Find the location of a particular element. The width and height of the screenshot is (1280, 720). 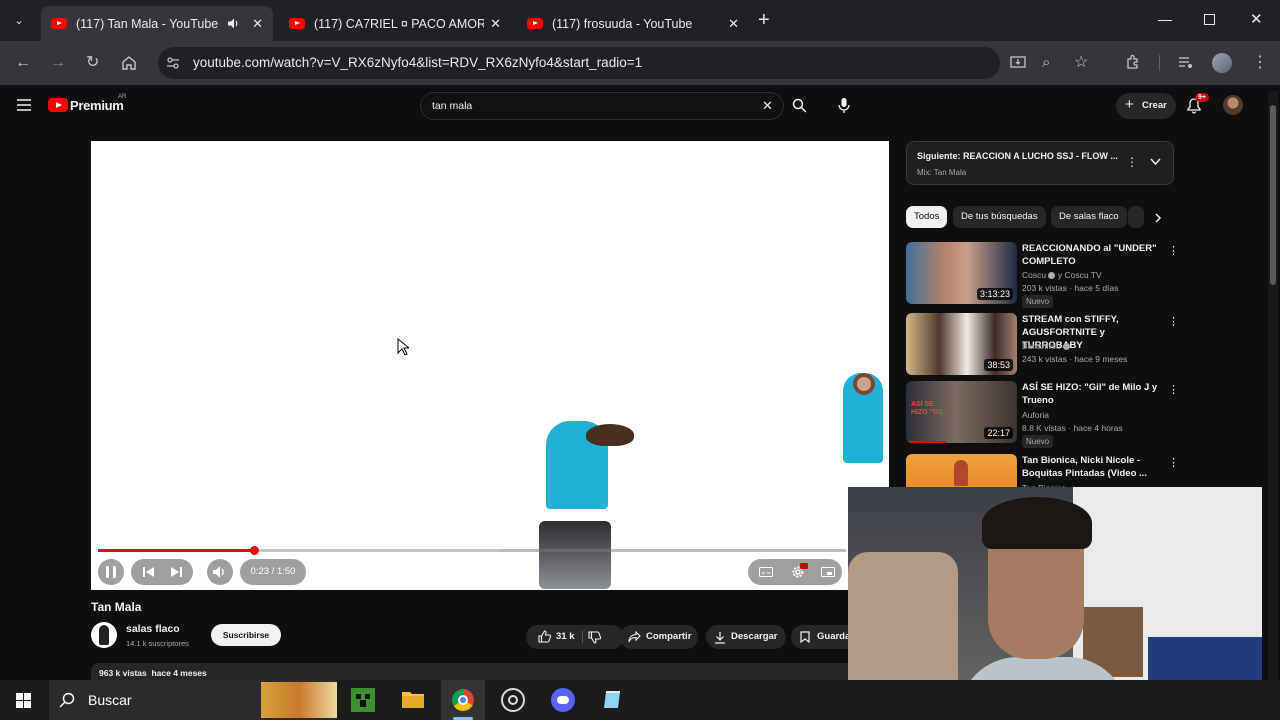

scrollbar-thumb is located at coordinates (1273, 195).